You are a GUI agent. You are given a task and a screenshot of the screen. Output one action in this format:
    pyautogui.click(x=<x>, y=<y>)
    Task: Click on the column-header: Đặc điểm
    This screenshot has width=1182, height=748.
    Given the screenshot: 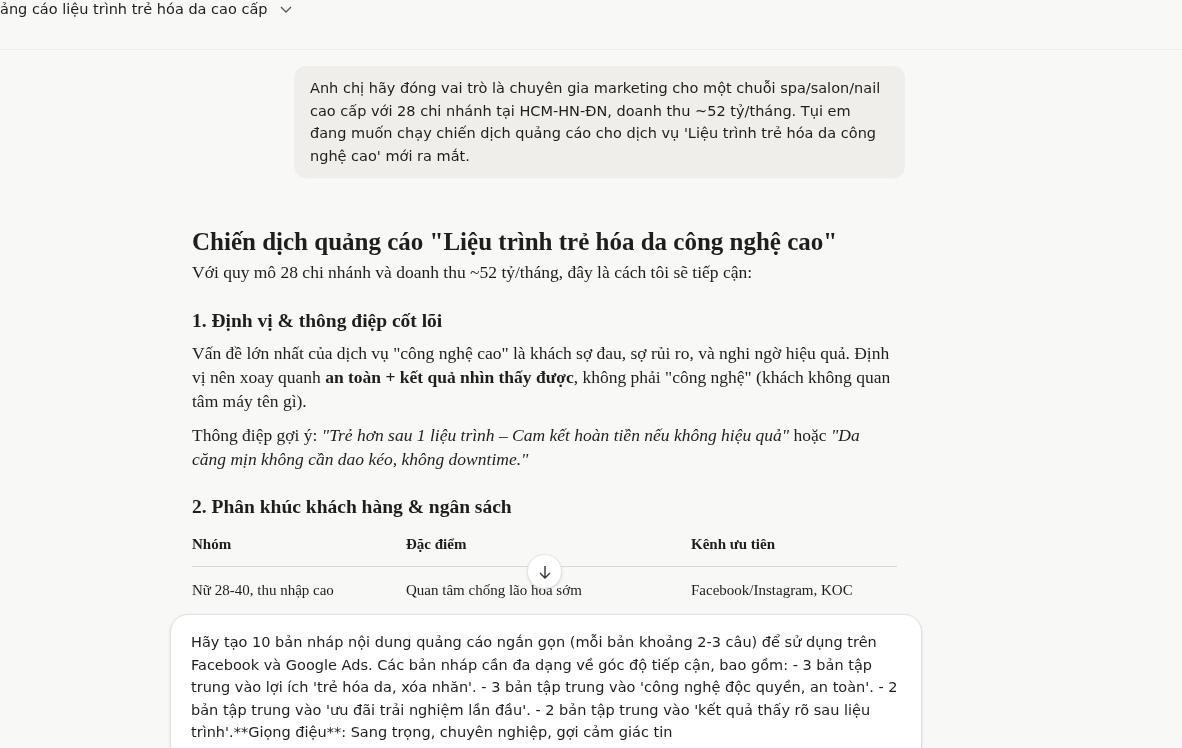 What is the action you would take?
    pyautogui.click(x=437, y=544)
    